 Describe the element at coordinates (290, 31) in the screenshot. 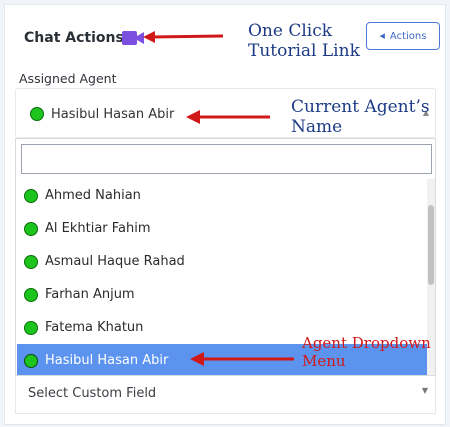

I see `tutorial-annotation-line1: One Click` at that location.